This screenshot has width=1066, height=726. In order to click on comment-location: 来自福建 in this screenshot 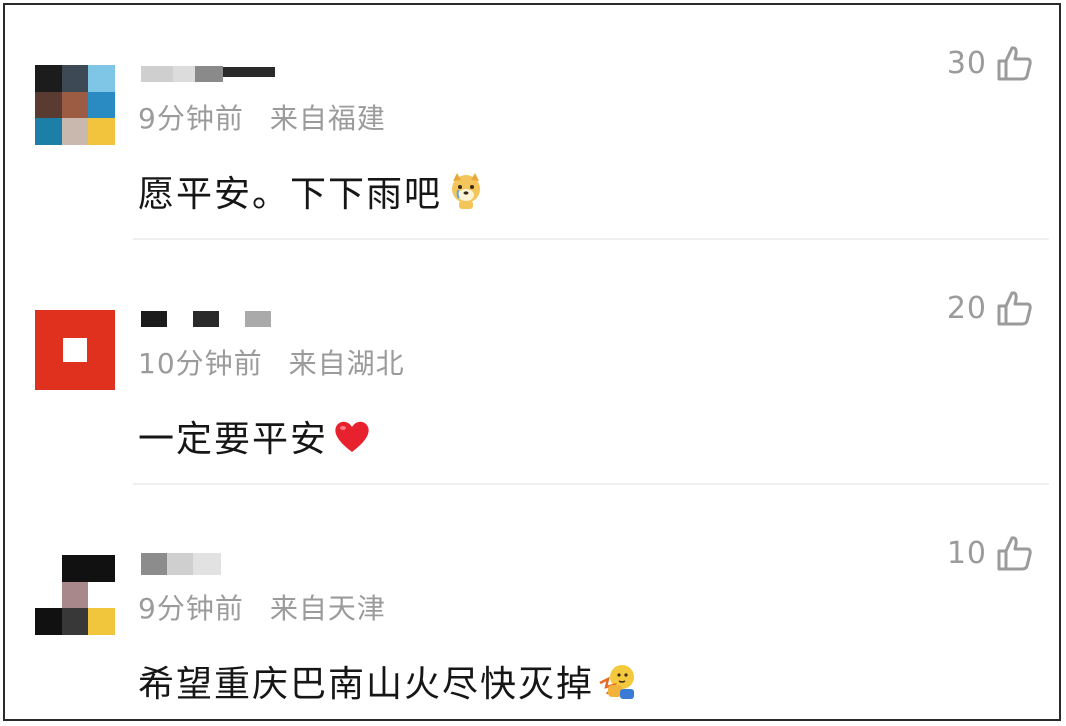, I will do `click(327, 118)`.